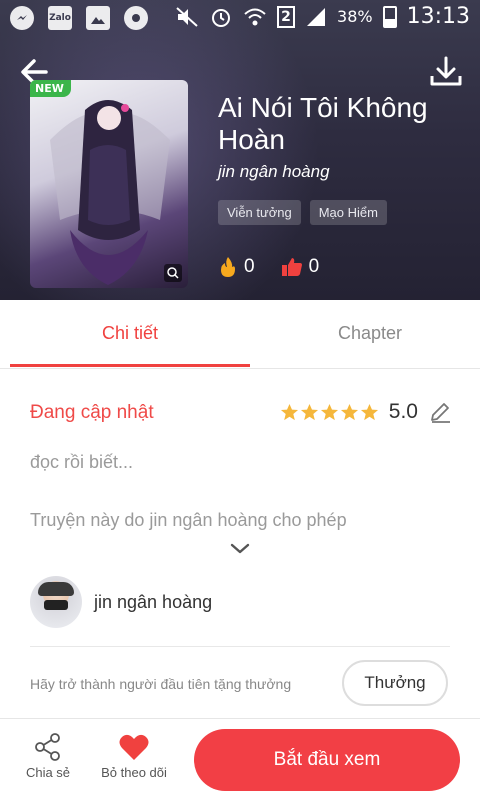 This screenshot has height=801, width=480. I want to click on alarm-icon, so click(221, 17).